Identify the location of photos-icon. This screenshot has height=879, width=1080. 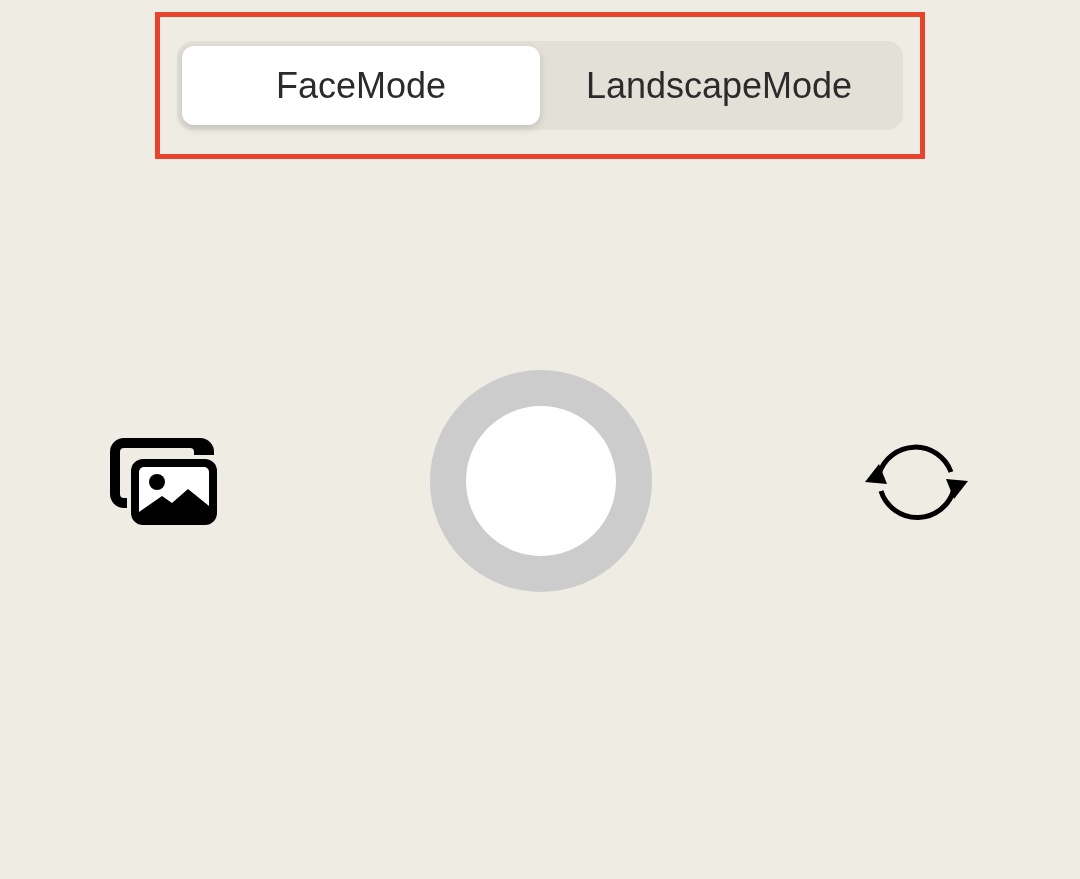
(163, 481).